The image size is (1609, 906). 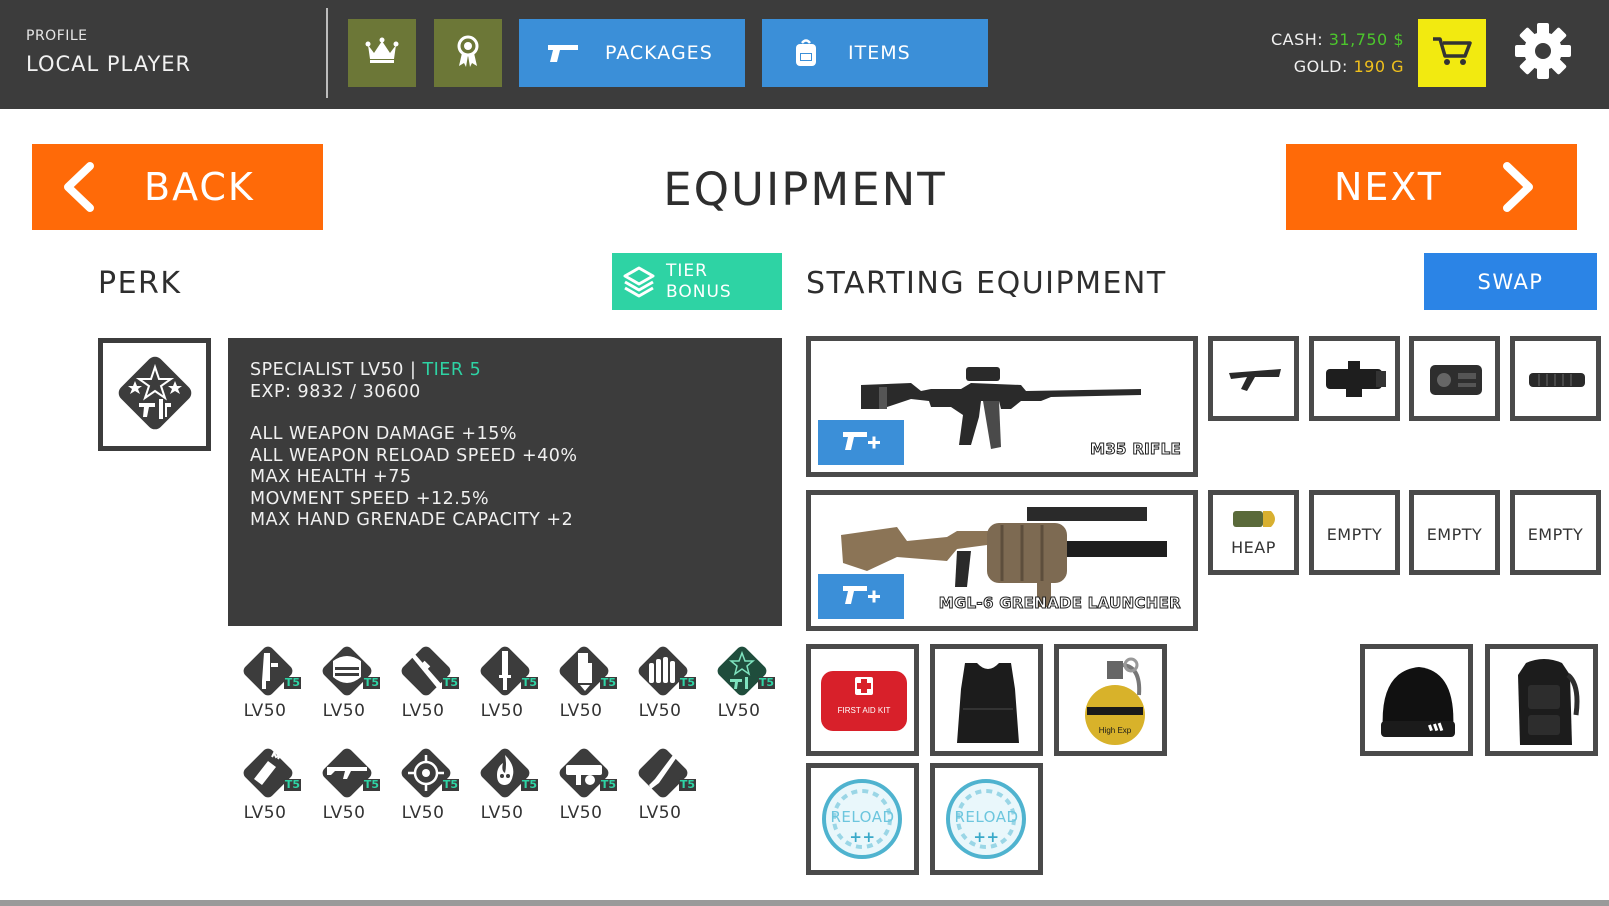 What do you see at coordinates (1002, 406) in the screenshot?
I see `primary-weapon-slot: M35 RIFLE` at bounding box center [1002, 406].